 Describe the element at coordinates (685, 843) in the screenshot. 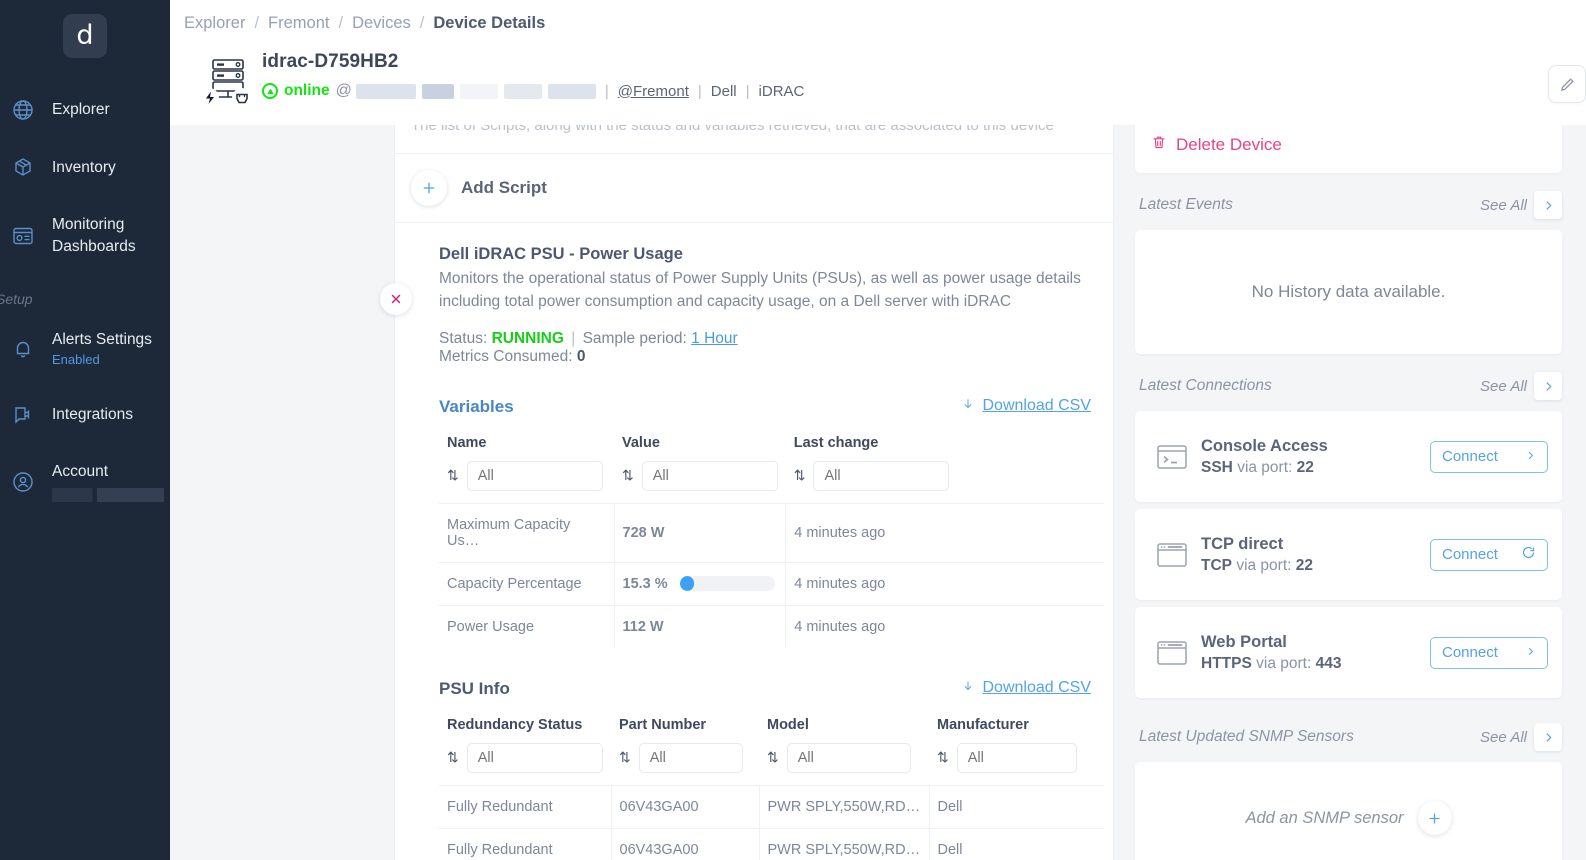

I see `psu-part-number: 06V43GA00` at that location.